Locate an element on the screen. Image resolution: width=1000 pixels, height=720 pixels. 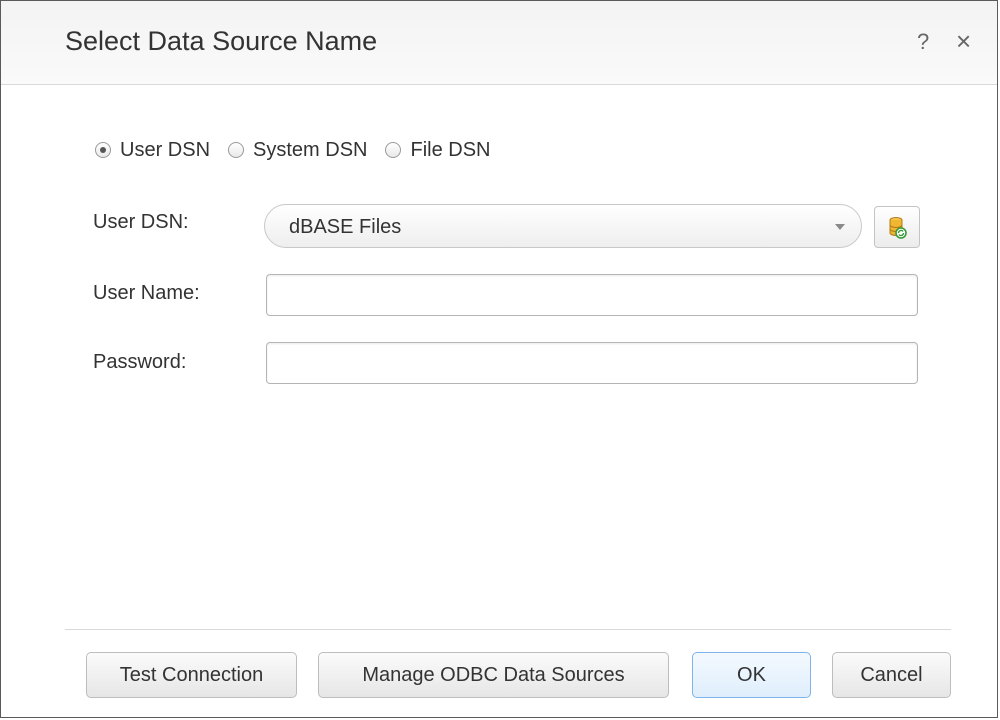
footer-divider is located at coordinates (508, 629).